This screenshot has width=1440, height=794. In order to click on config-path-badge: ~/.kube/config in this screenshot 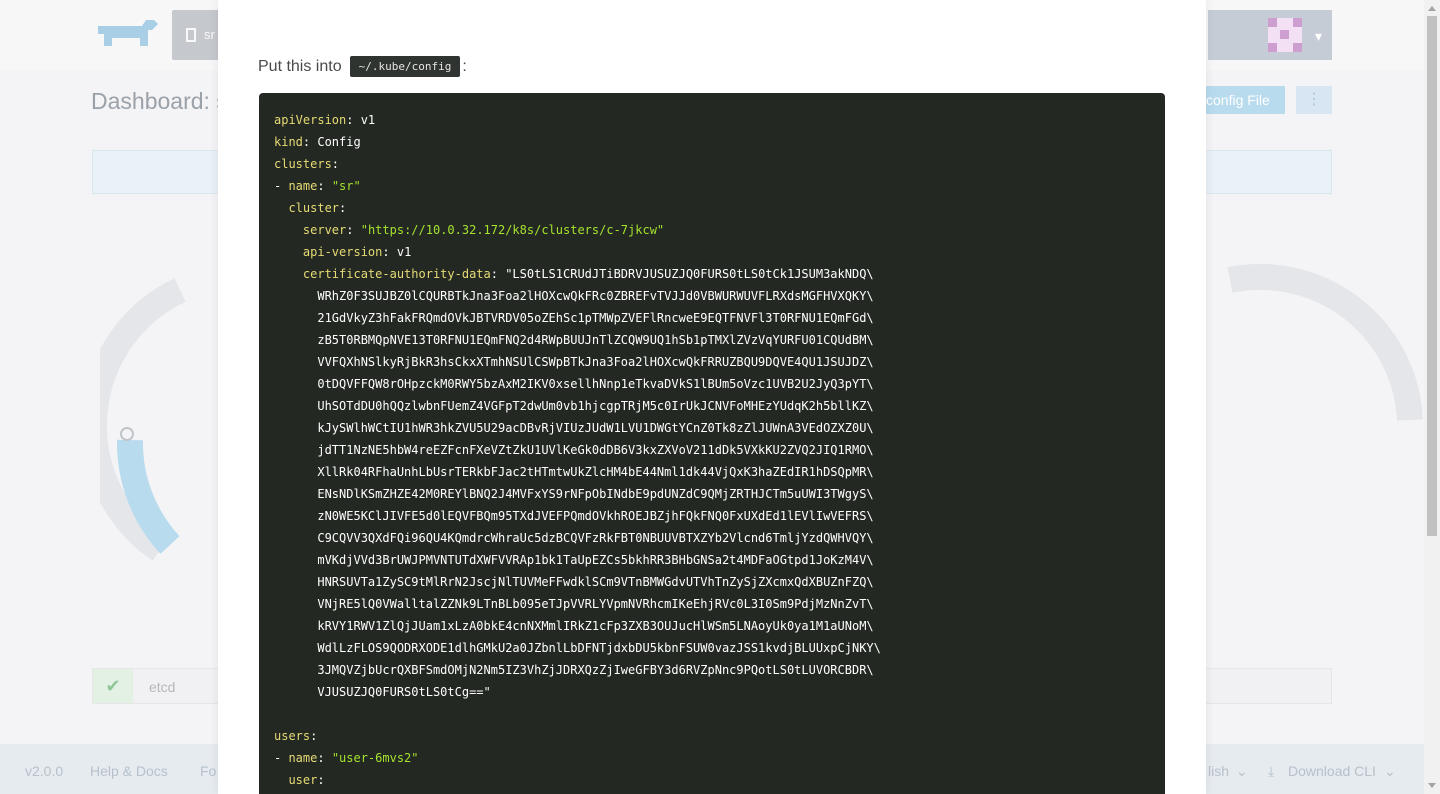, I will do `click(405, 66)`.